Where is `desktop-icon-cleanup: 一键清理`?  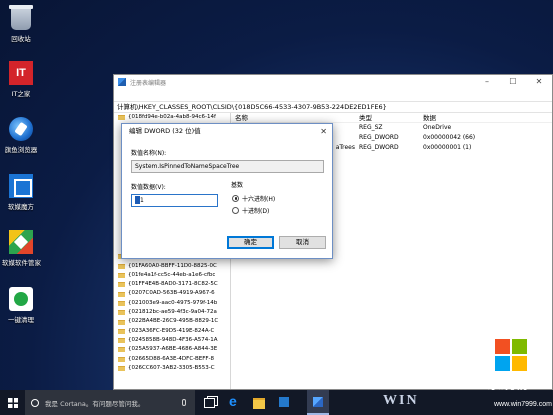 desktop-icon-cleanup: 一键清理 is located at coordinates (21, 305).